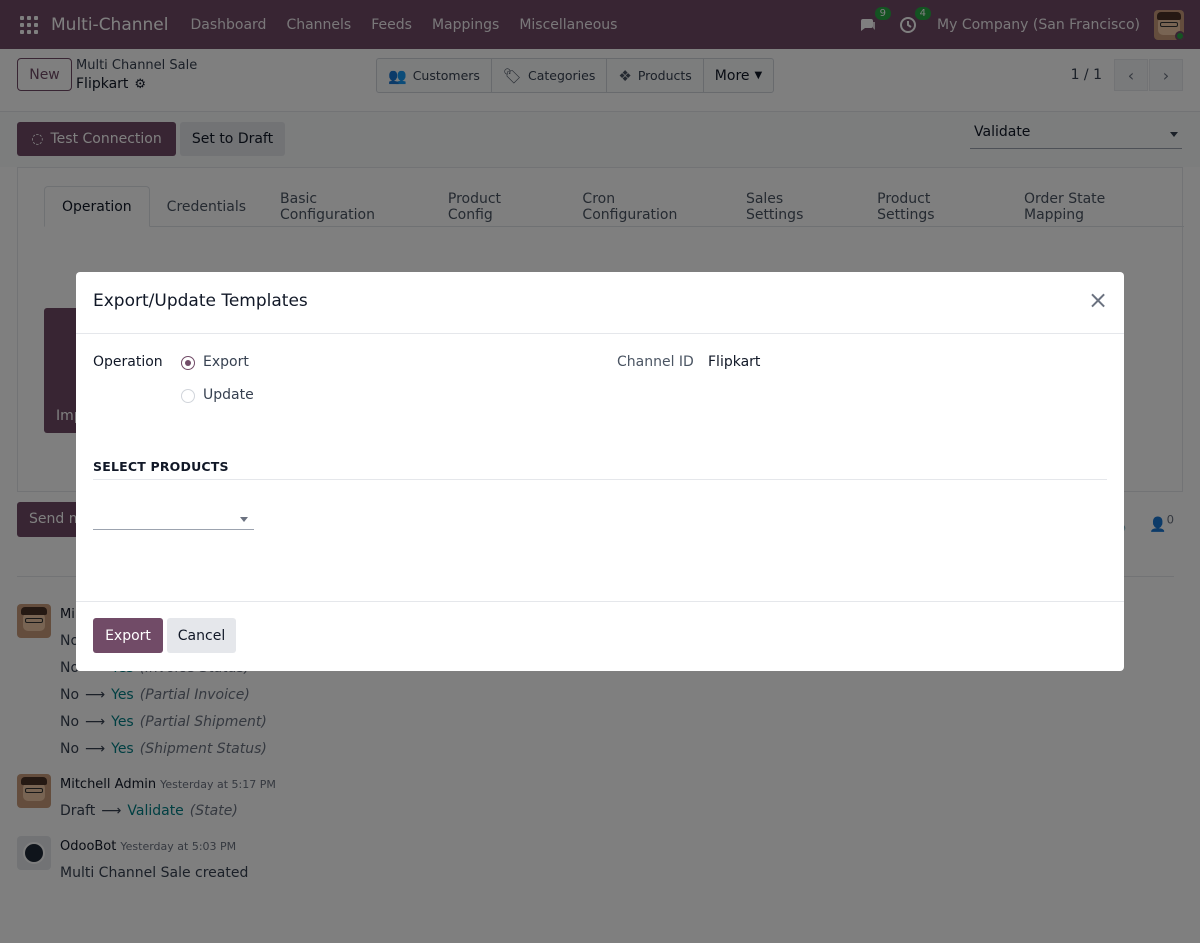 Image resolution: width=1200 pixels, height=943 pixels. Describe the element at coordinates (161, 466) in the screenshot. I see `select-products-heading: SELECT PRODUCTS` at that location.